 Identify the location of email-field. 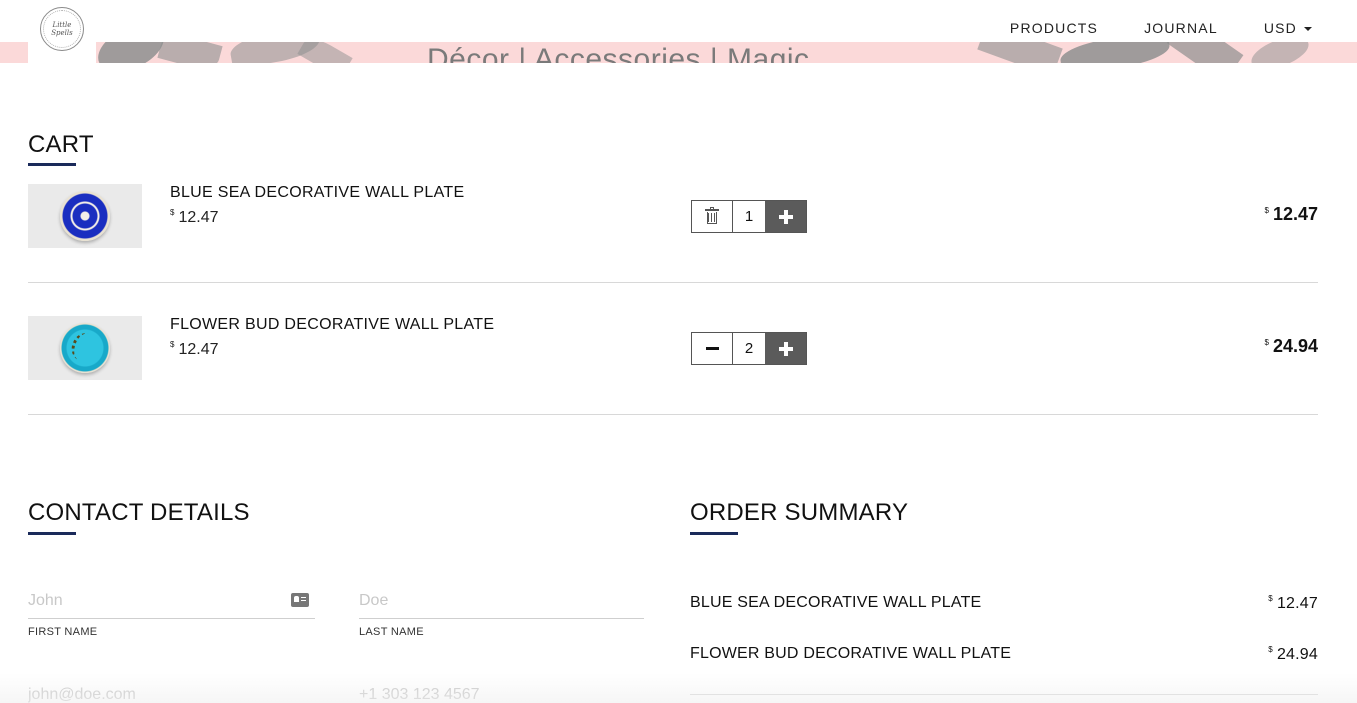
(171, 693).